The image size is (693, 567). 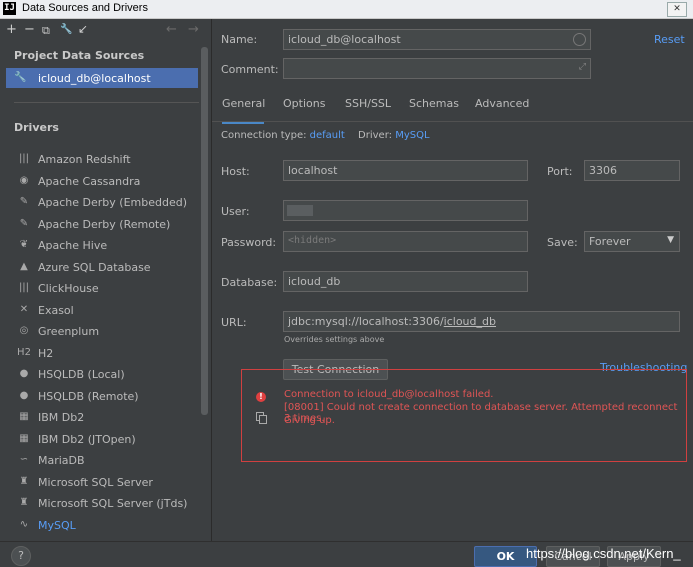 What do you see at coordinates (603, 553) in the screenshot?
I see `watermark: https://blog.csdn.net/Kern_` at bounding box center [603, 553].